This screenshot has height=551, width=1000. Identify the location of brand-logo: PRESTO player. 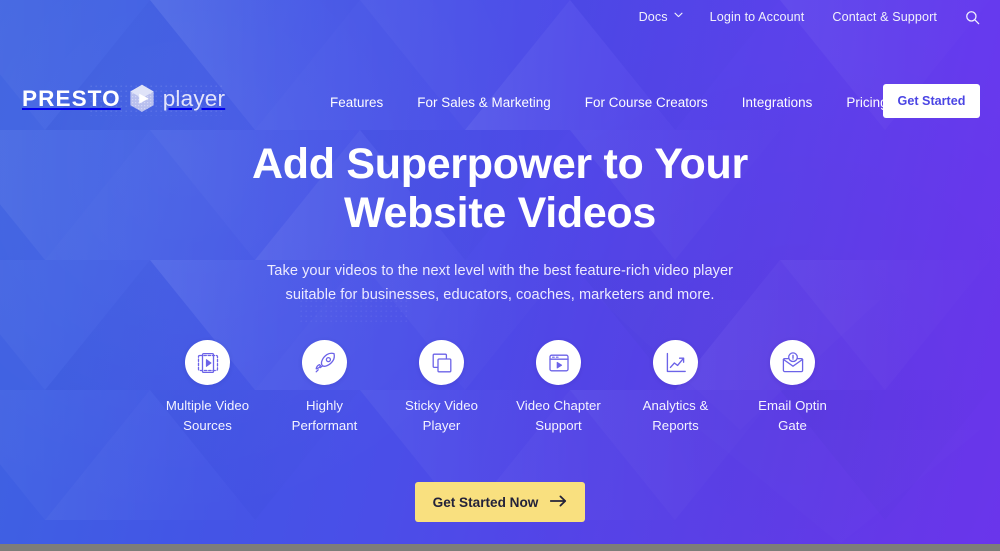
(123, 98).